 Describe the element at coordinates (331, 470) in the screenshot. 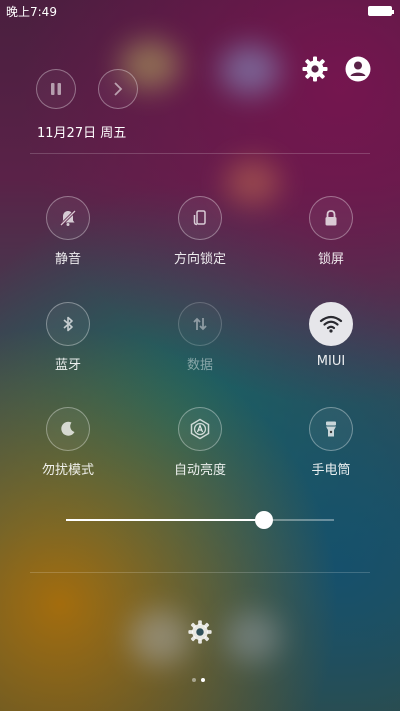

I see `tile-label: 手电筒` at that location.